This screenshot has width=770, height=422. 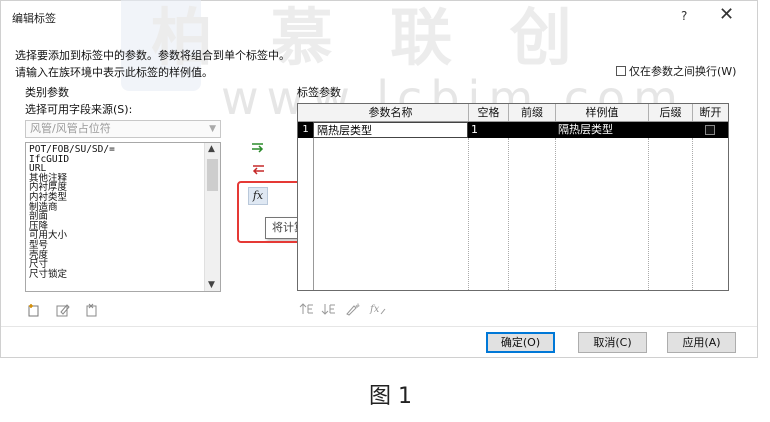 I want to click on new-param-icon, so click(x=34, y=312).